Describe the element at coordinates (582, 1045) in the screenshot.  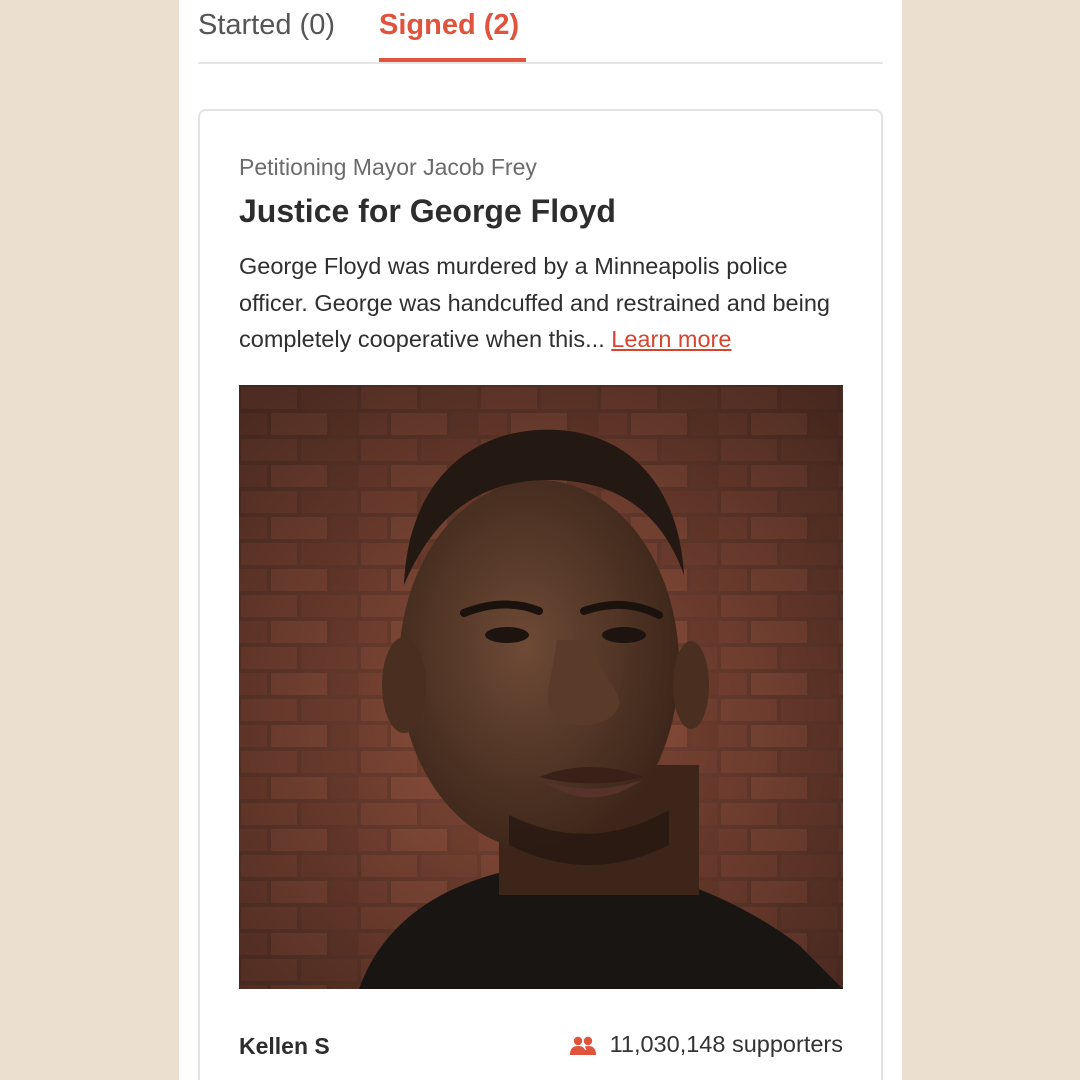
I see `people-icon` at that location.